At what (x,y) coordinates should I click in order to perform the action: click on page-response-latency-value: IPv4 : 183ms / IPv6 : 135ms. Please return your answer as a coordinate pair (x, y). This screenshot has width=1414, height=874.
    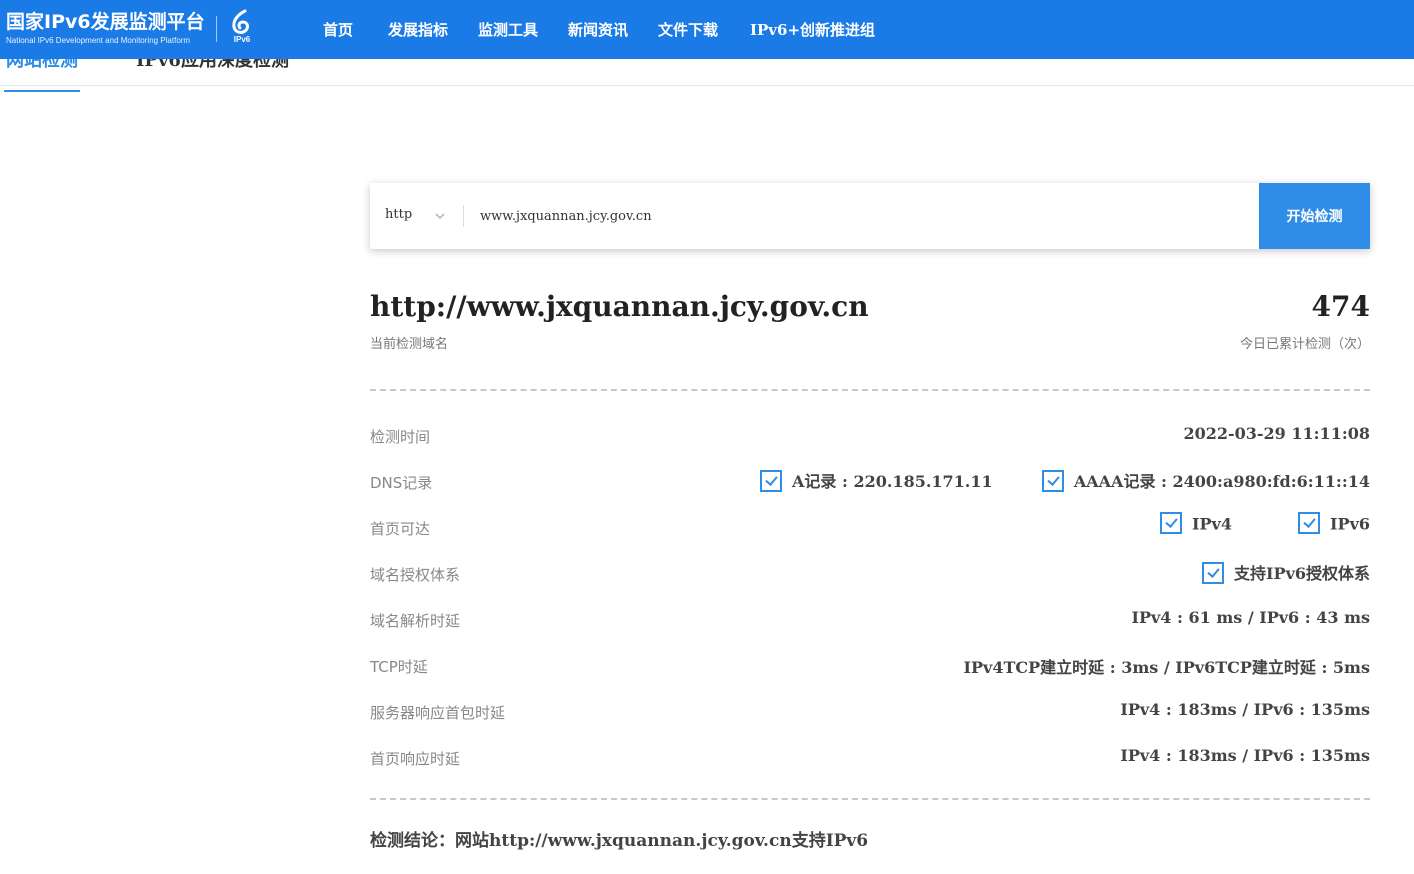
    Looking at the image, I should click on (1245, 755).